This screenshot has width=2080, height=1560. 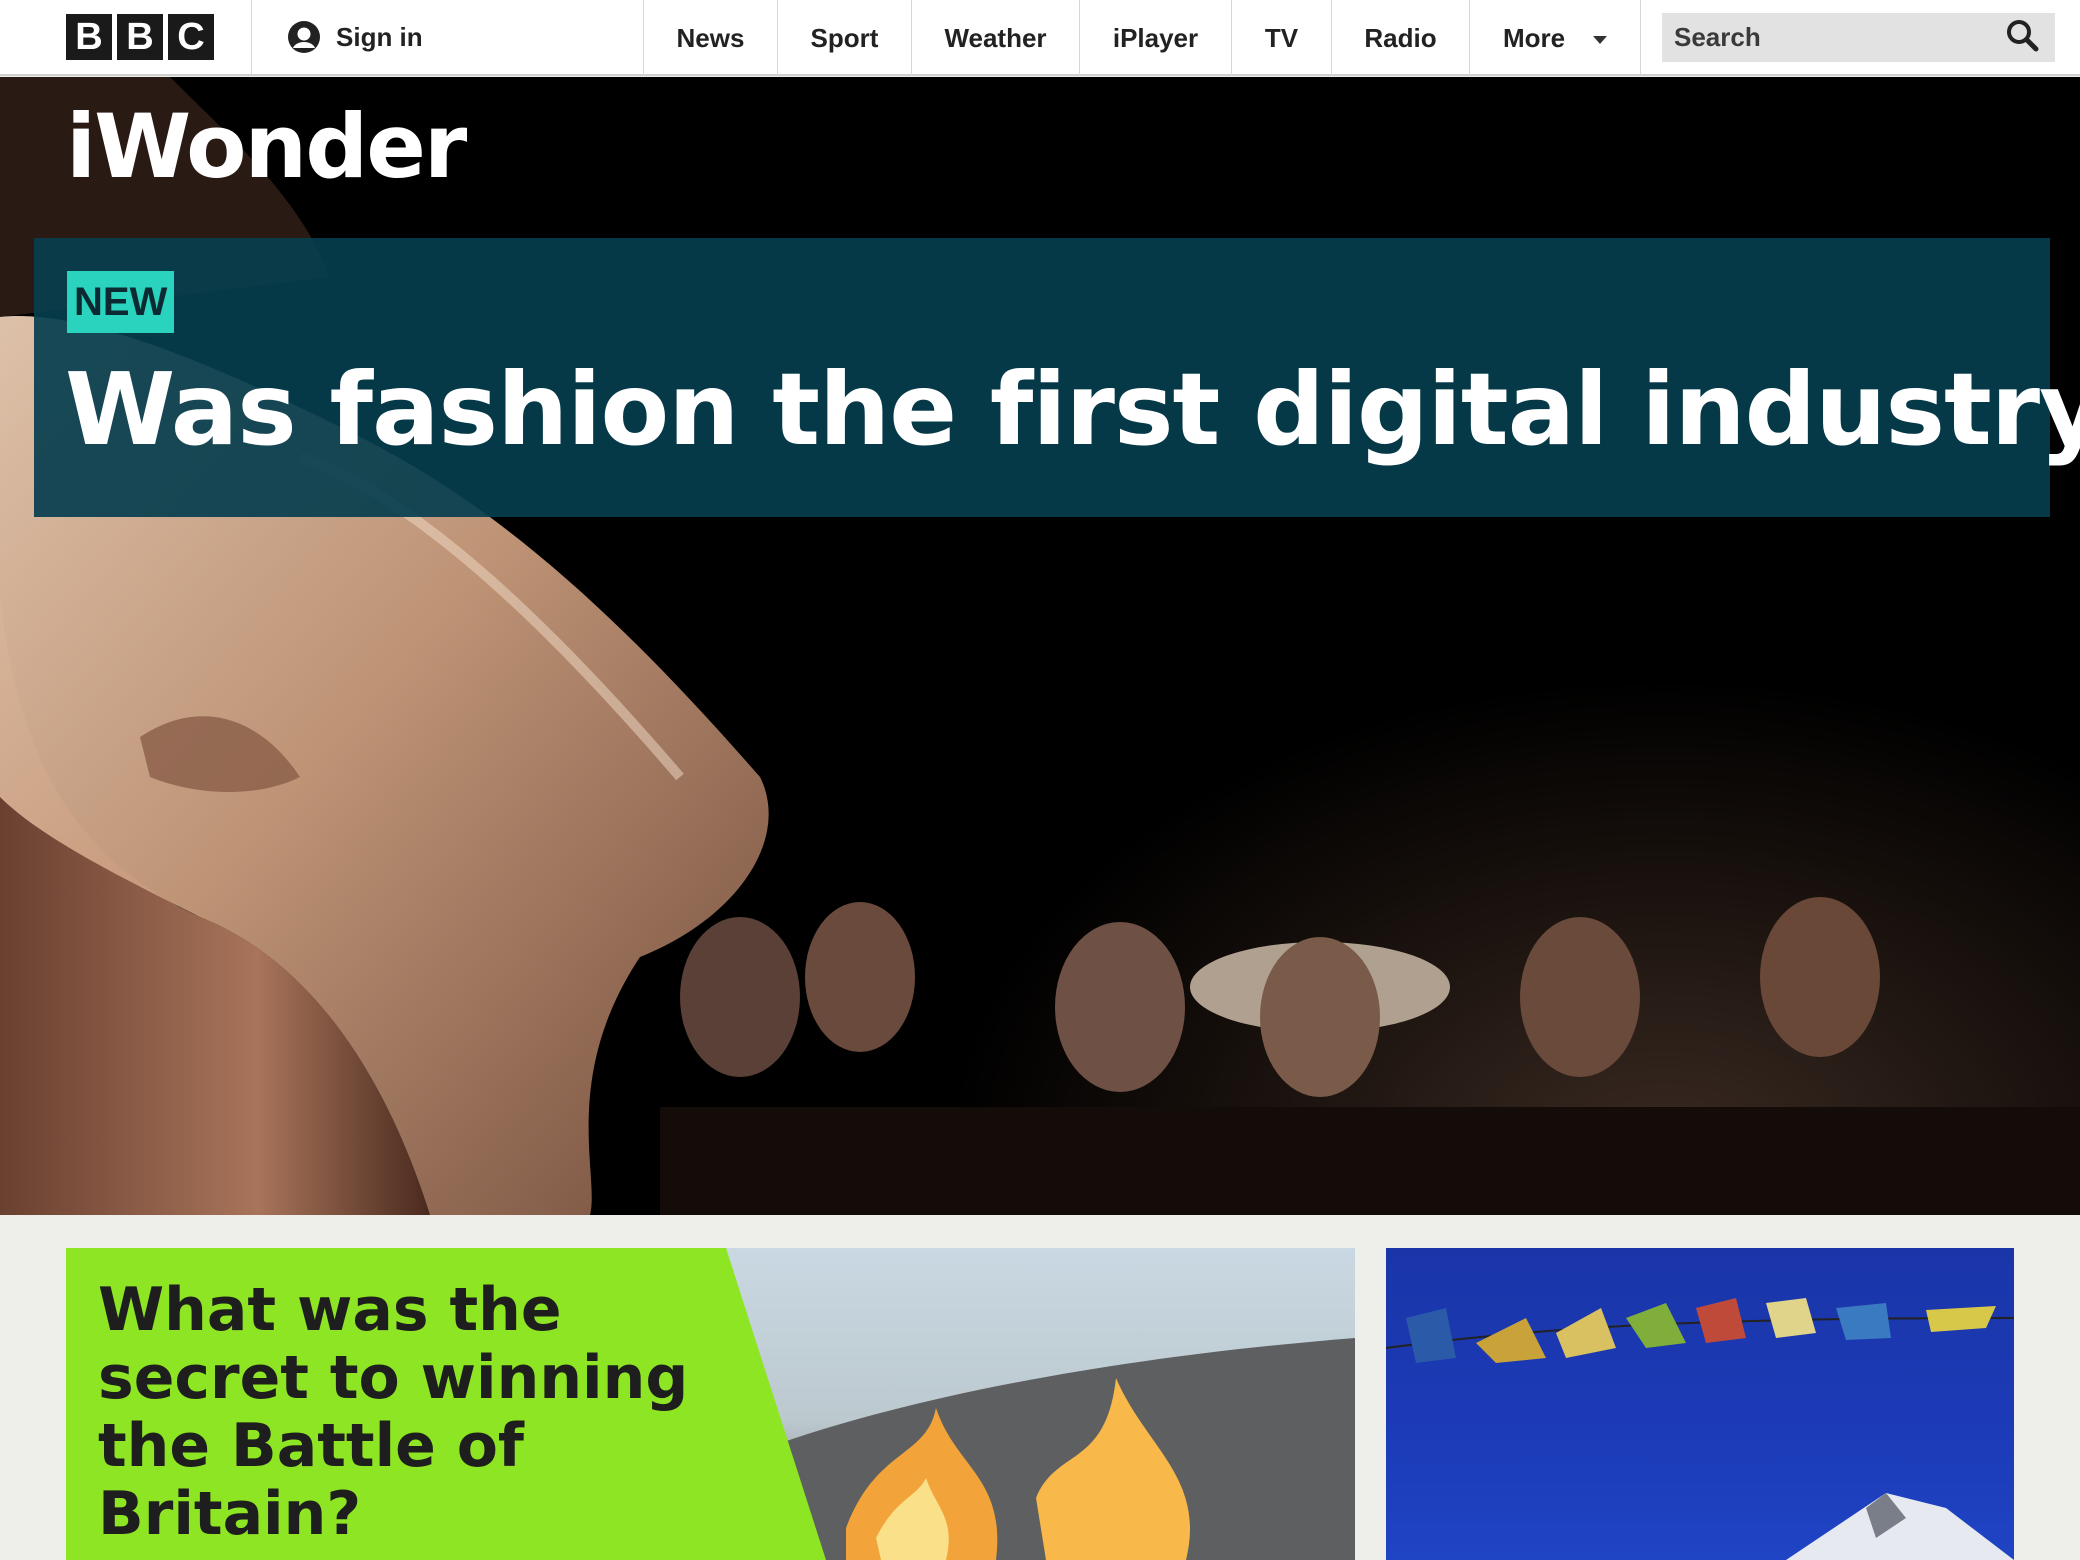 I want to click on iwonder-logo: iWonder, so click(x=266, y=147).